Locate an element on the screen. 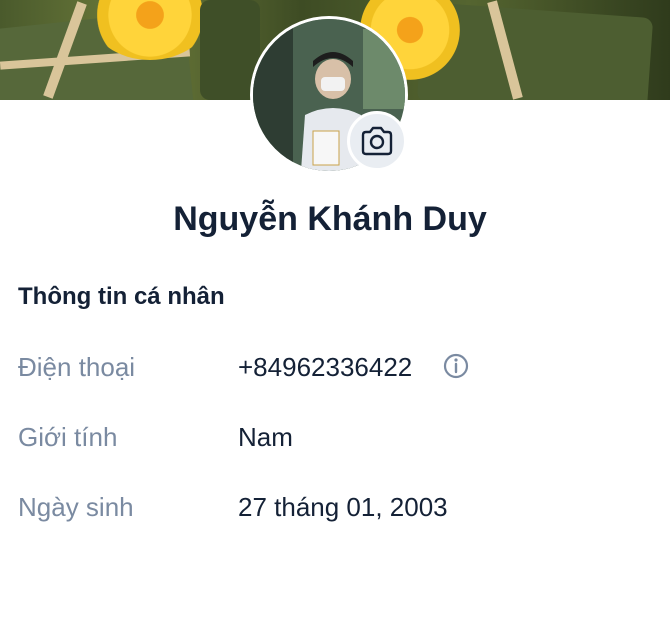 This screenshot has width=670, height=632. camera-icon is located at coordinates (377, 141).